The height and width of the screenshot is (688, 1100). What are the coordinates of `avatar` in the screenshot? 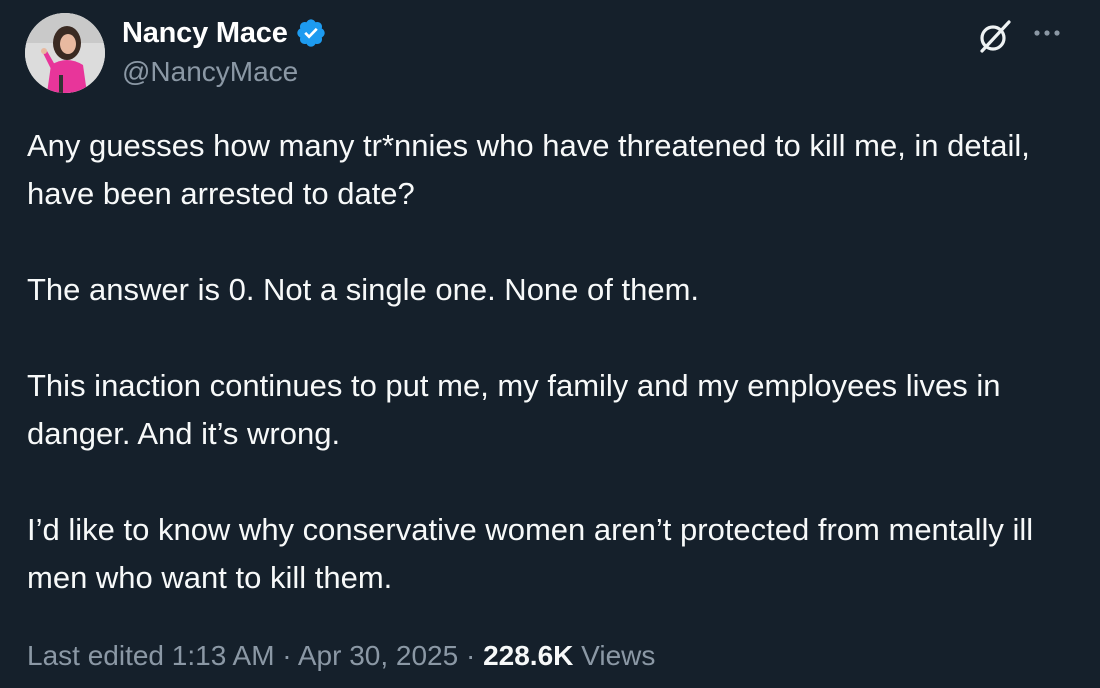 It's located at (65, 53).